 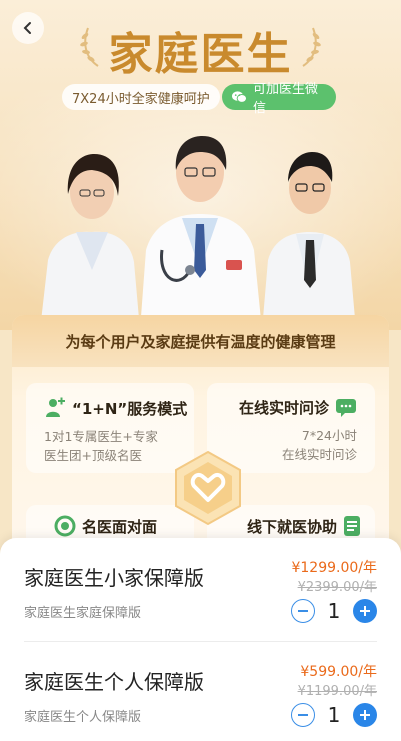 What do you see at coordinates (337, 691) in the screenshot?
I see `product-original-price: ¥1199.00/年` at bounding box center [337, 691].